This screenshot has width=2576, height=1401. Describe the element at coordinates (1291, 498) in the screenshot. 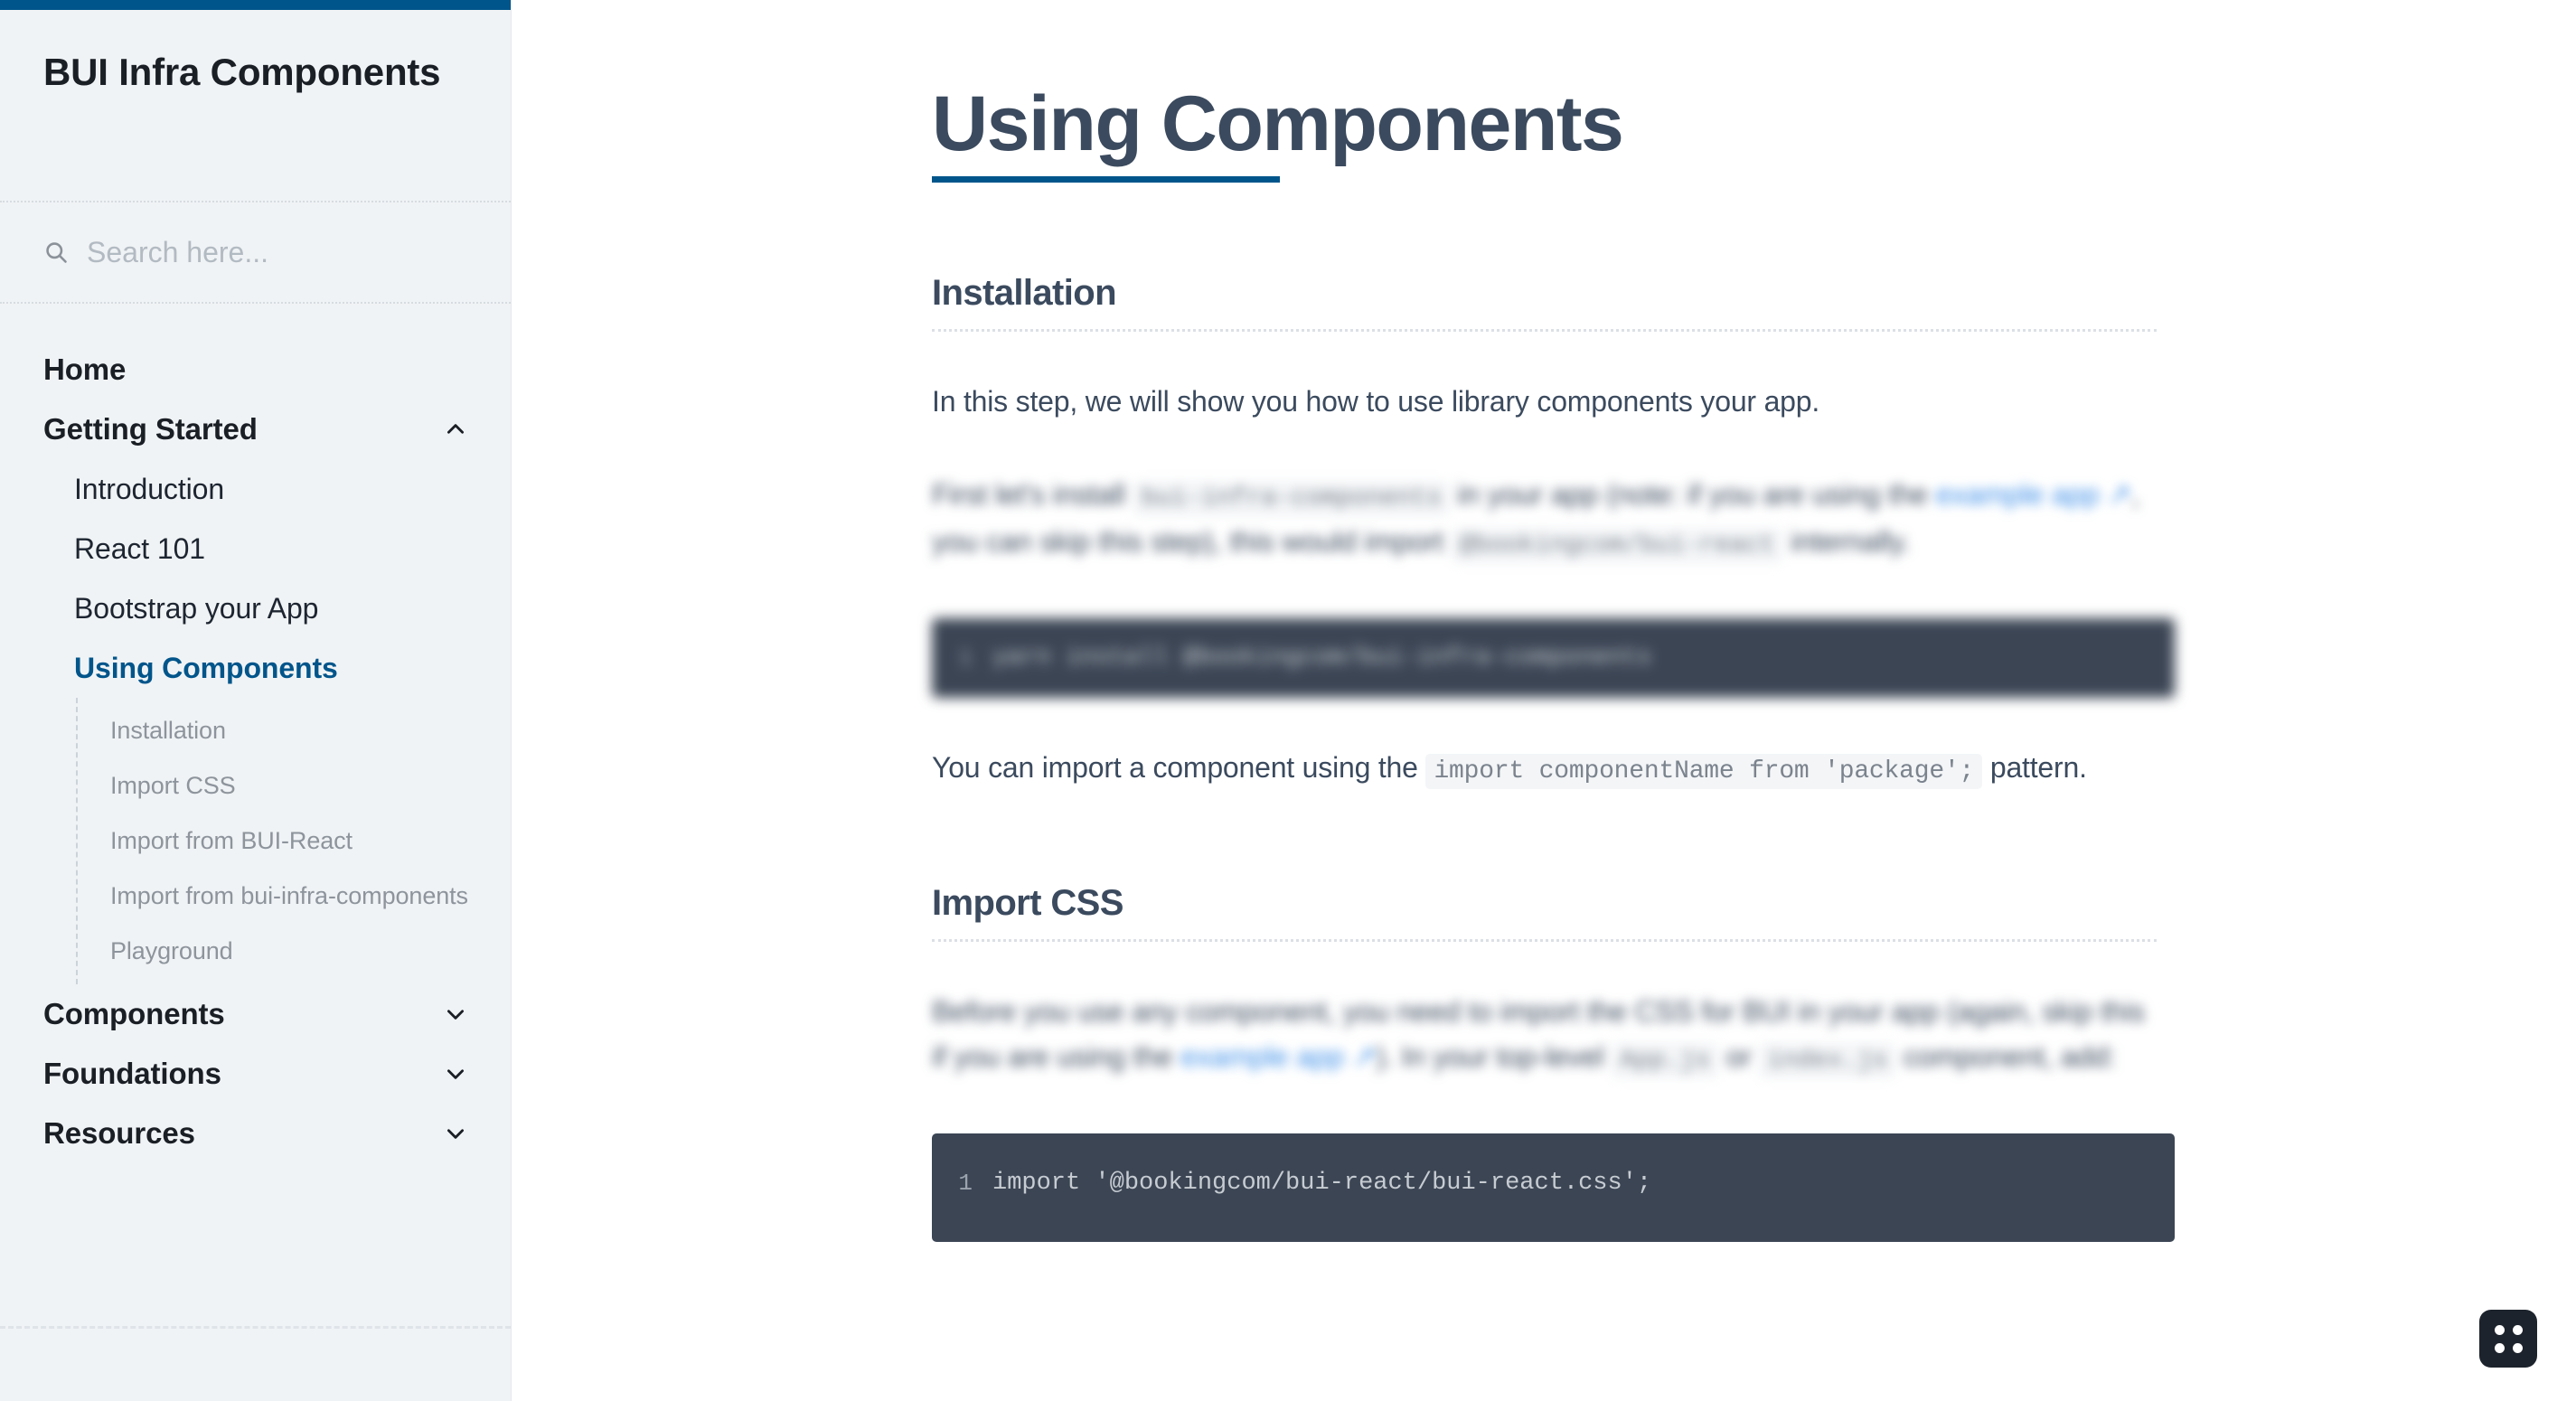

I see `inline-code: bui-infra-components` at that location.